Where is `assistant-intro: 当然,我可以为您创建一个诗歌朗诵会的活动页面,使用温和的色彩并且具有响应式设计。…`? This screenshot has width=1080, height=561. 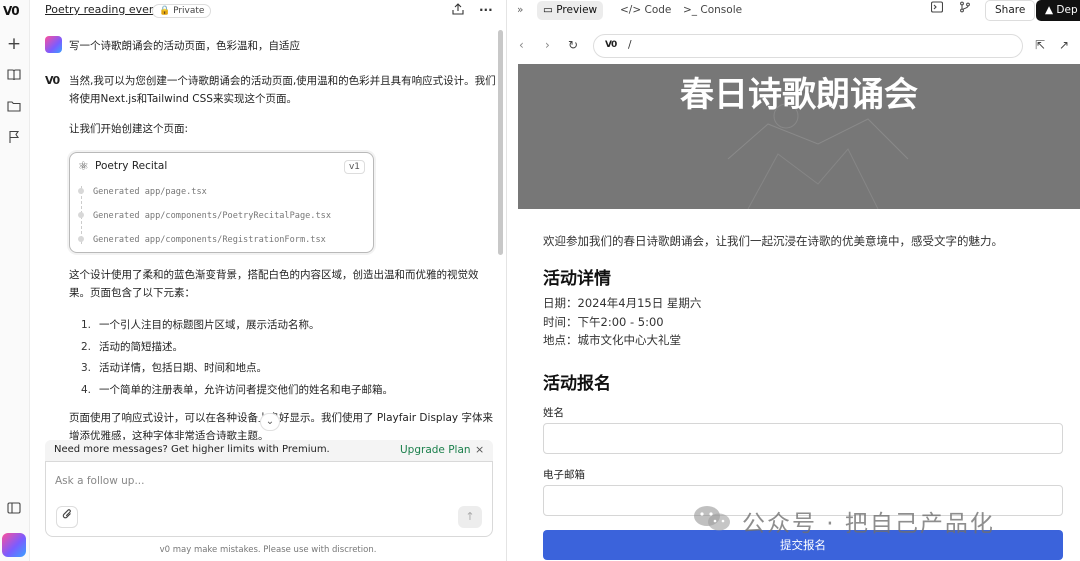 assistant-intro: 当然,我可以为您创建一个诗歌朗诵会的活动页面,使用温和的色彩并且具有响应式设计。… is located at coordinates (282, 90).